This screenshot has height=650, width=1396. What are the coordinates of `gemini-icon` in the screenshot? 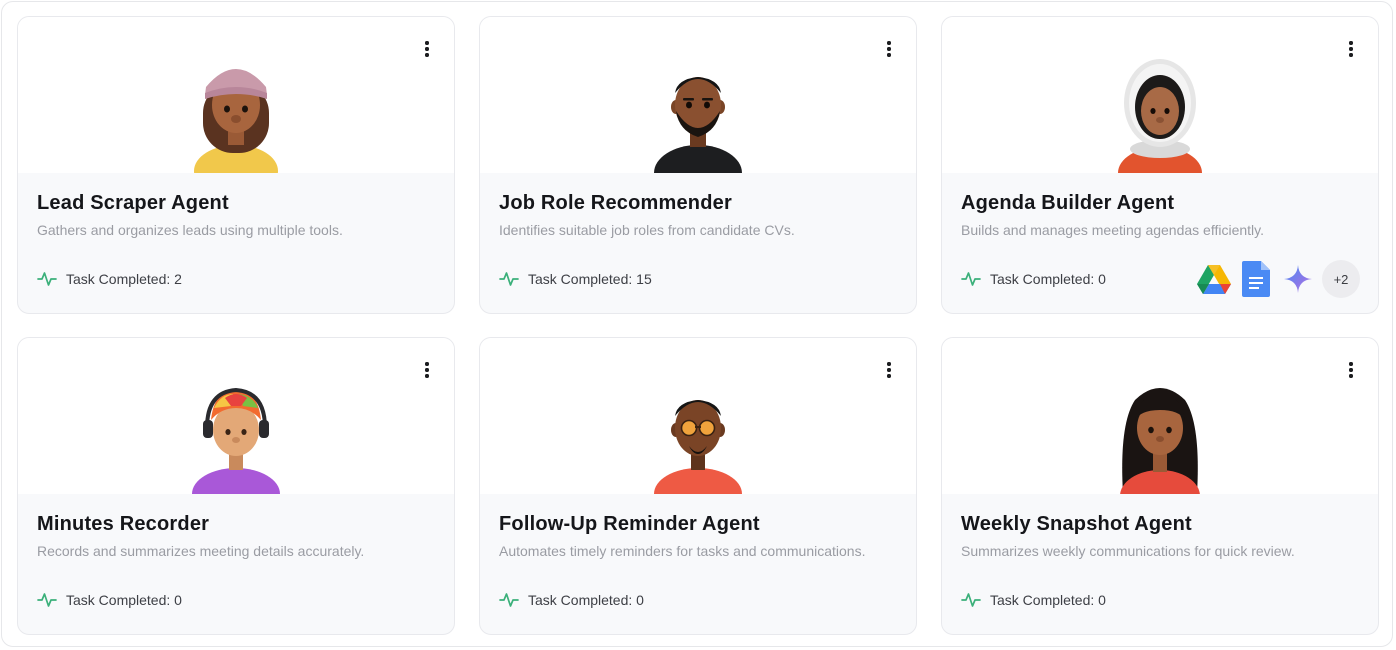 It's located at (1298, 279).